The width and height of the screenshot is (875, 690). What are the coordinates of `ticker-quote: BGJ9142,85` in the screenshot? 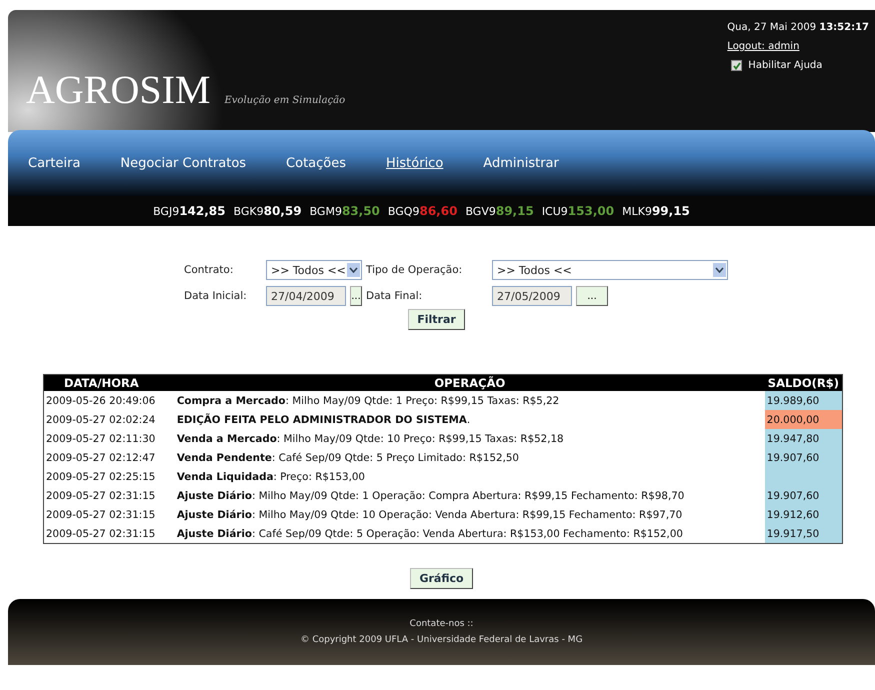 It's located at (189, 211).